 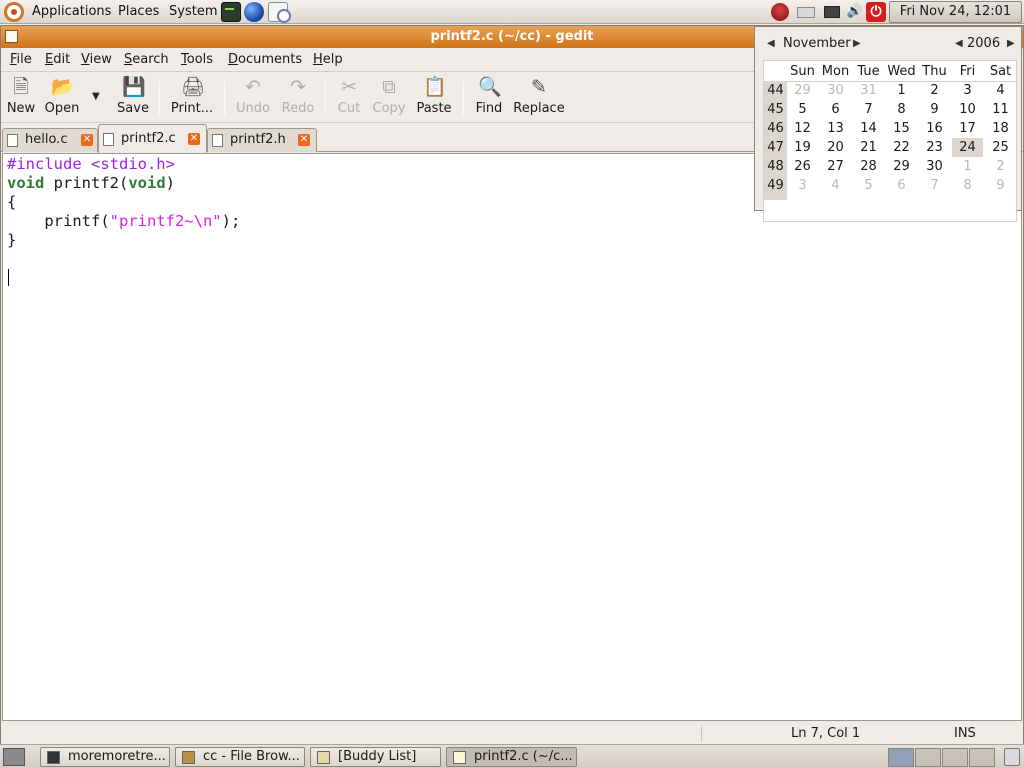 I want to click on calendar-day: 27, so click(x=835, y=166).